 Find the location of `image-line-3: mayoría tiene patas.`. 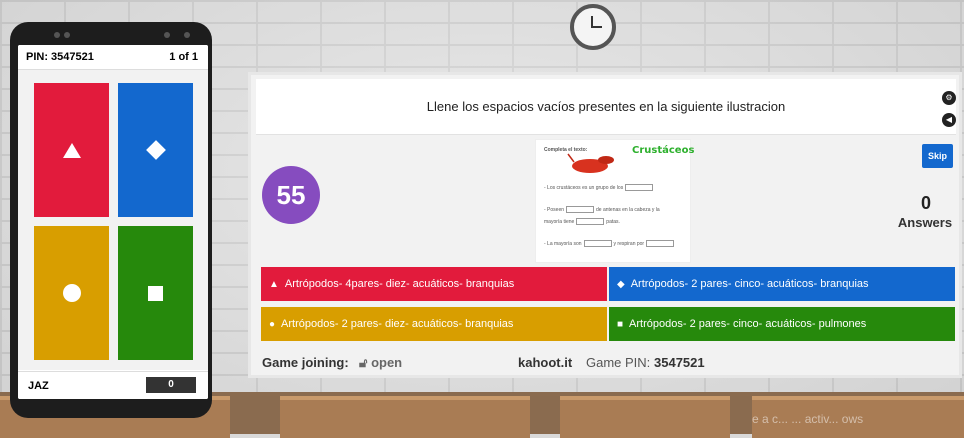

image-line-3: mayoría tiene patas. is located at coordinates (582, 221).